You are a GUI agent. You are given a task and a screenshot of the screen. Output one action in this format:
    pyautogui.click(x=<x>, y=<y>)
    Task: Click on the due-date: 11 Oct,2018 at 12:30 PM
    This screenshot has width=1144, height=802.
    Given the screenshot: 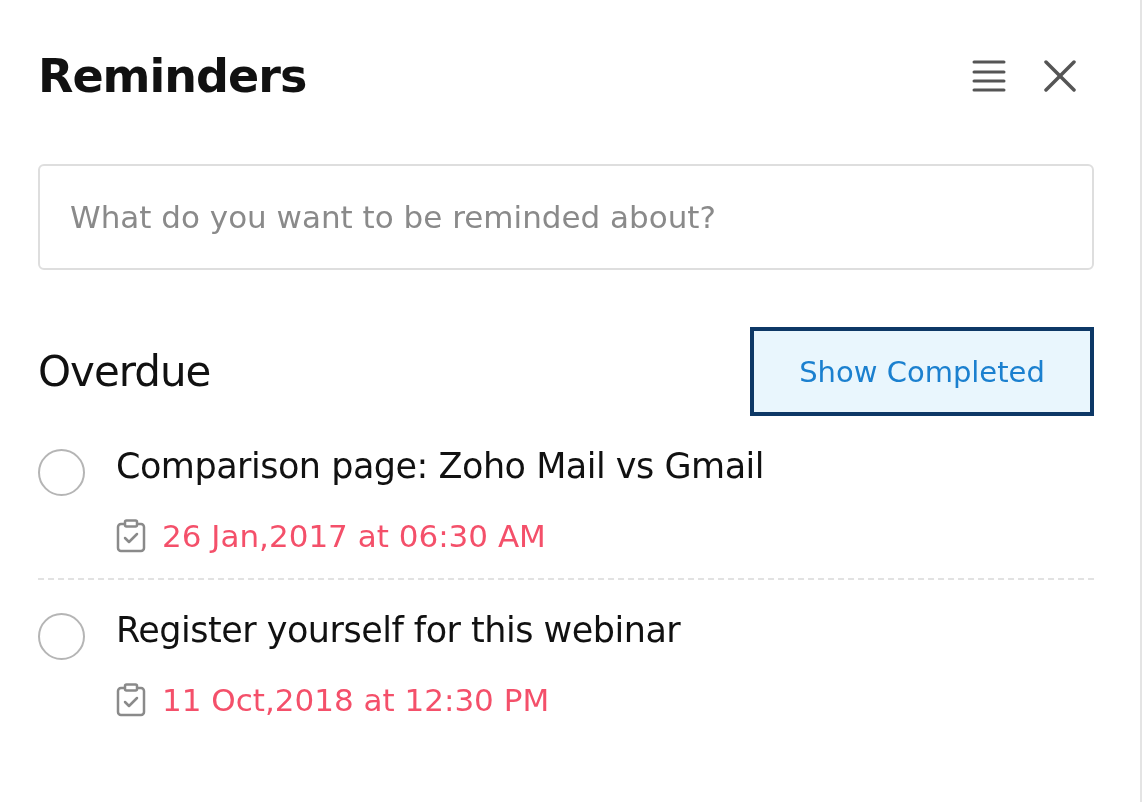 What is the action you would take?
    pyautogui.click(x=356, y=700)
    